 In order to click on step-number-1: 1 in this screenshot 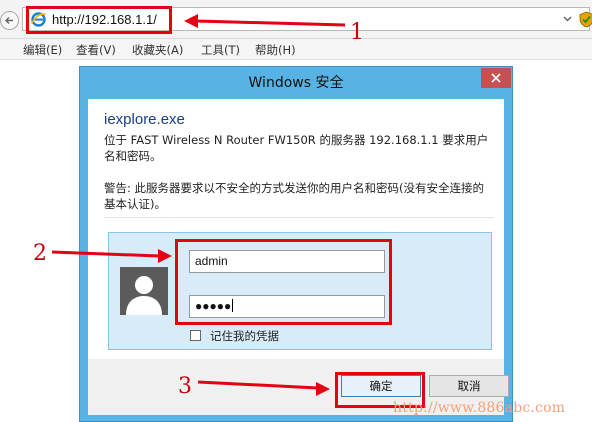, I will do `click(357, 32)`.